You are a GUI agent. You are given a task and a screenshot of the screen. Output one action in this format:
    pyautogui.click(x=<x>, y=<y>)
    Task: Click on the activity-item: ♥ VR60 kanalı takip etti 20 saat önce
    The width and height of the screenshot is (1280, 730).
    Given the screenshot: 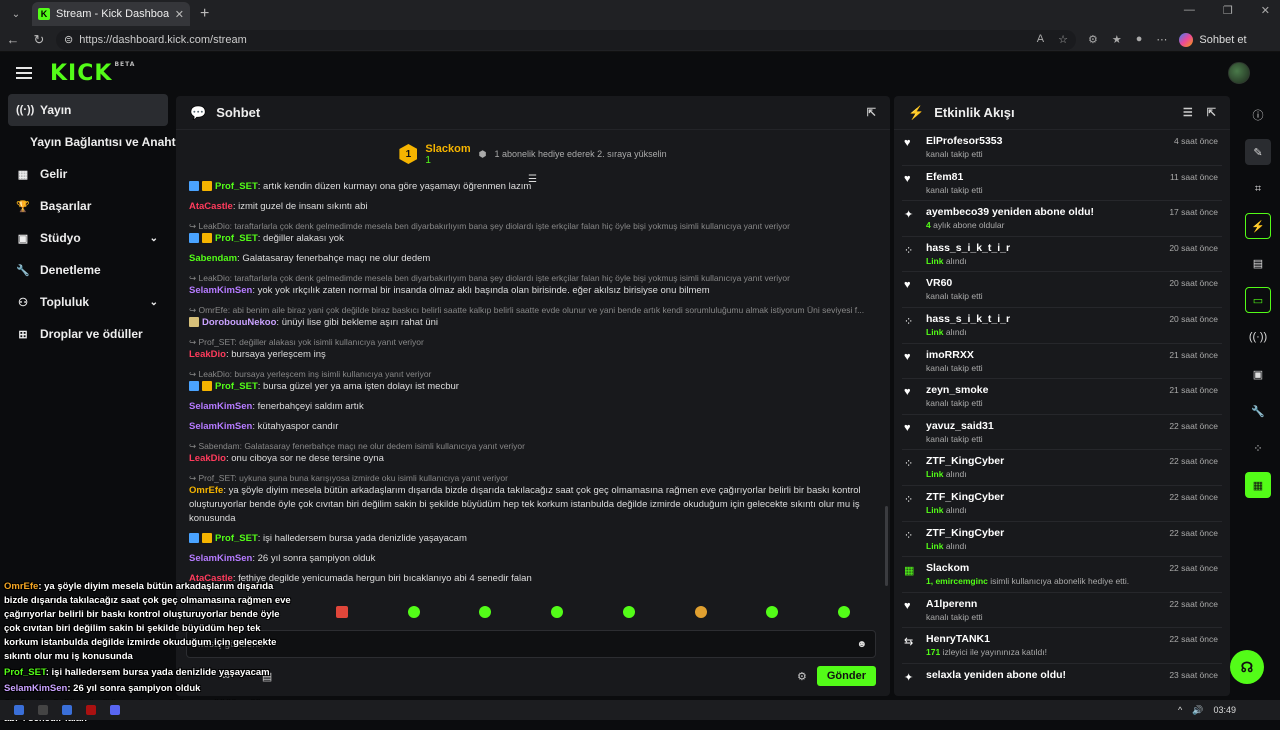 What is the action you would take?
    pyautogui.click(x=1062, y=290)
    